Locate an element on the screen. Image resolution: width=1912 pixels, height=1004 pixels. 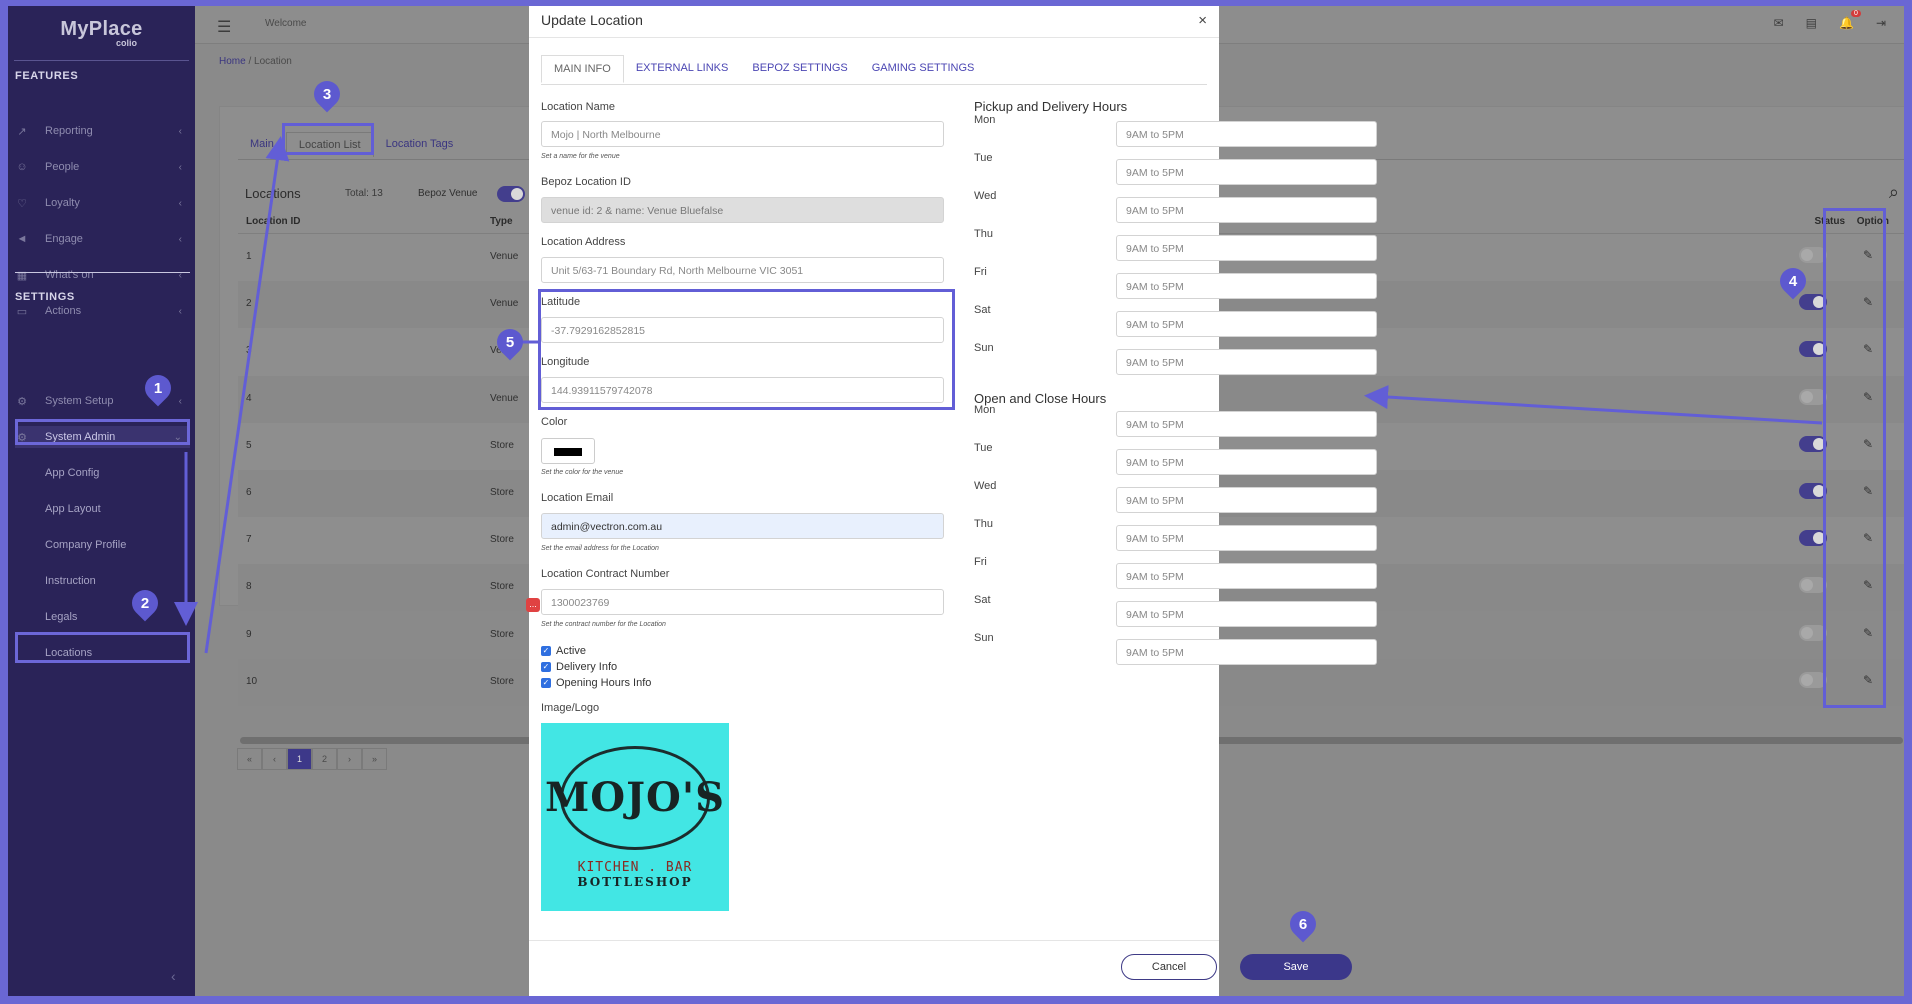
marker-2-label: 2 is located at coordinates (145, 603).